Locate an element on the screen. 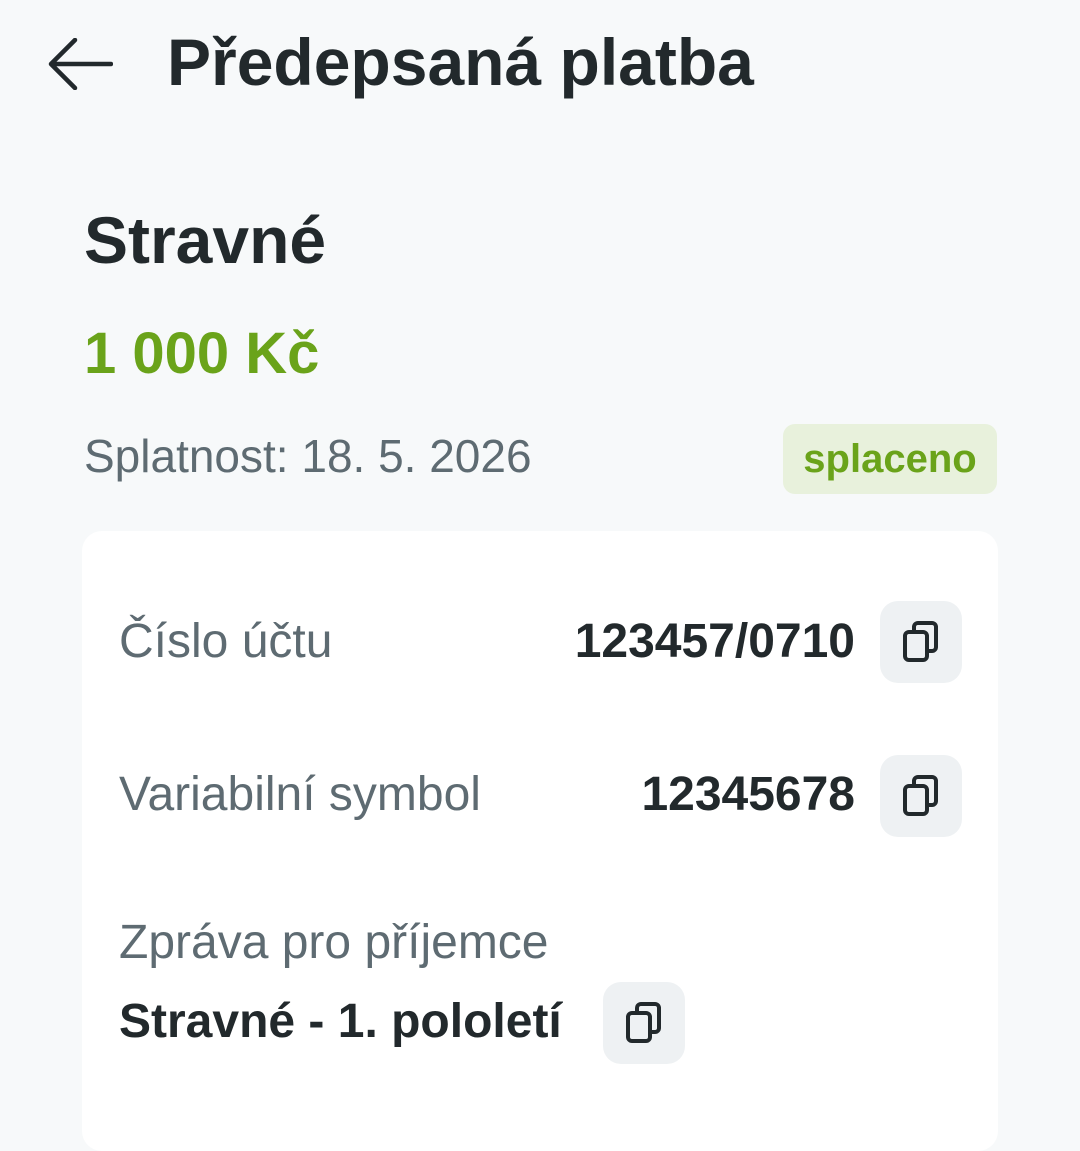  arrow-left-icon is located at coordinates (80, 64).